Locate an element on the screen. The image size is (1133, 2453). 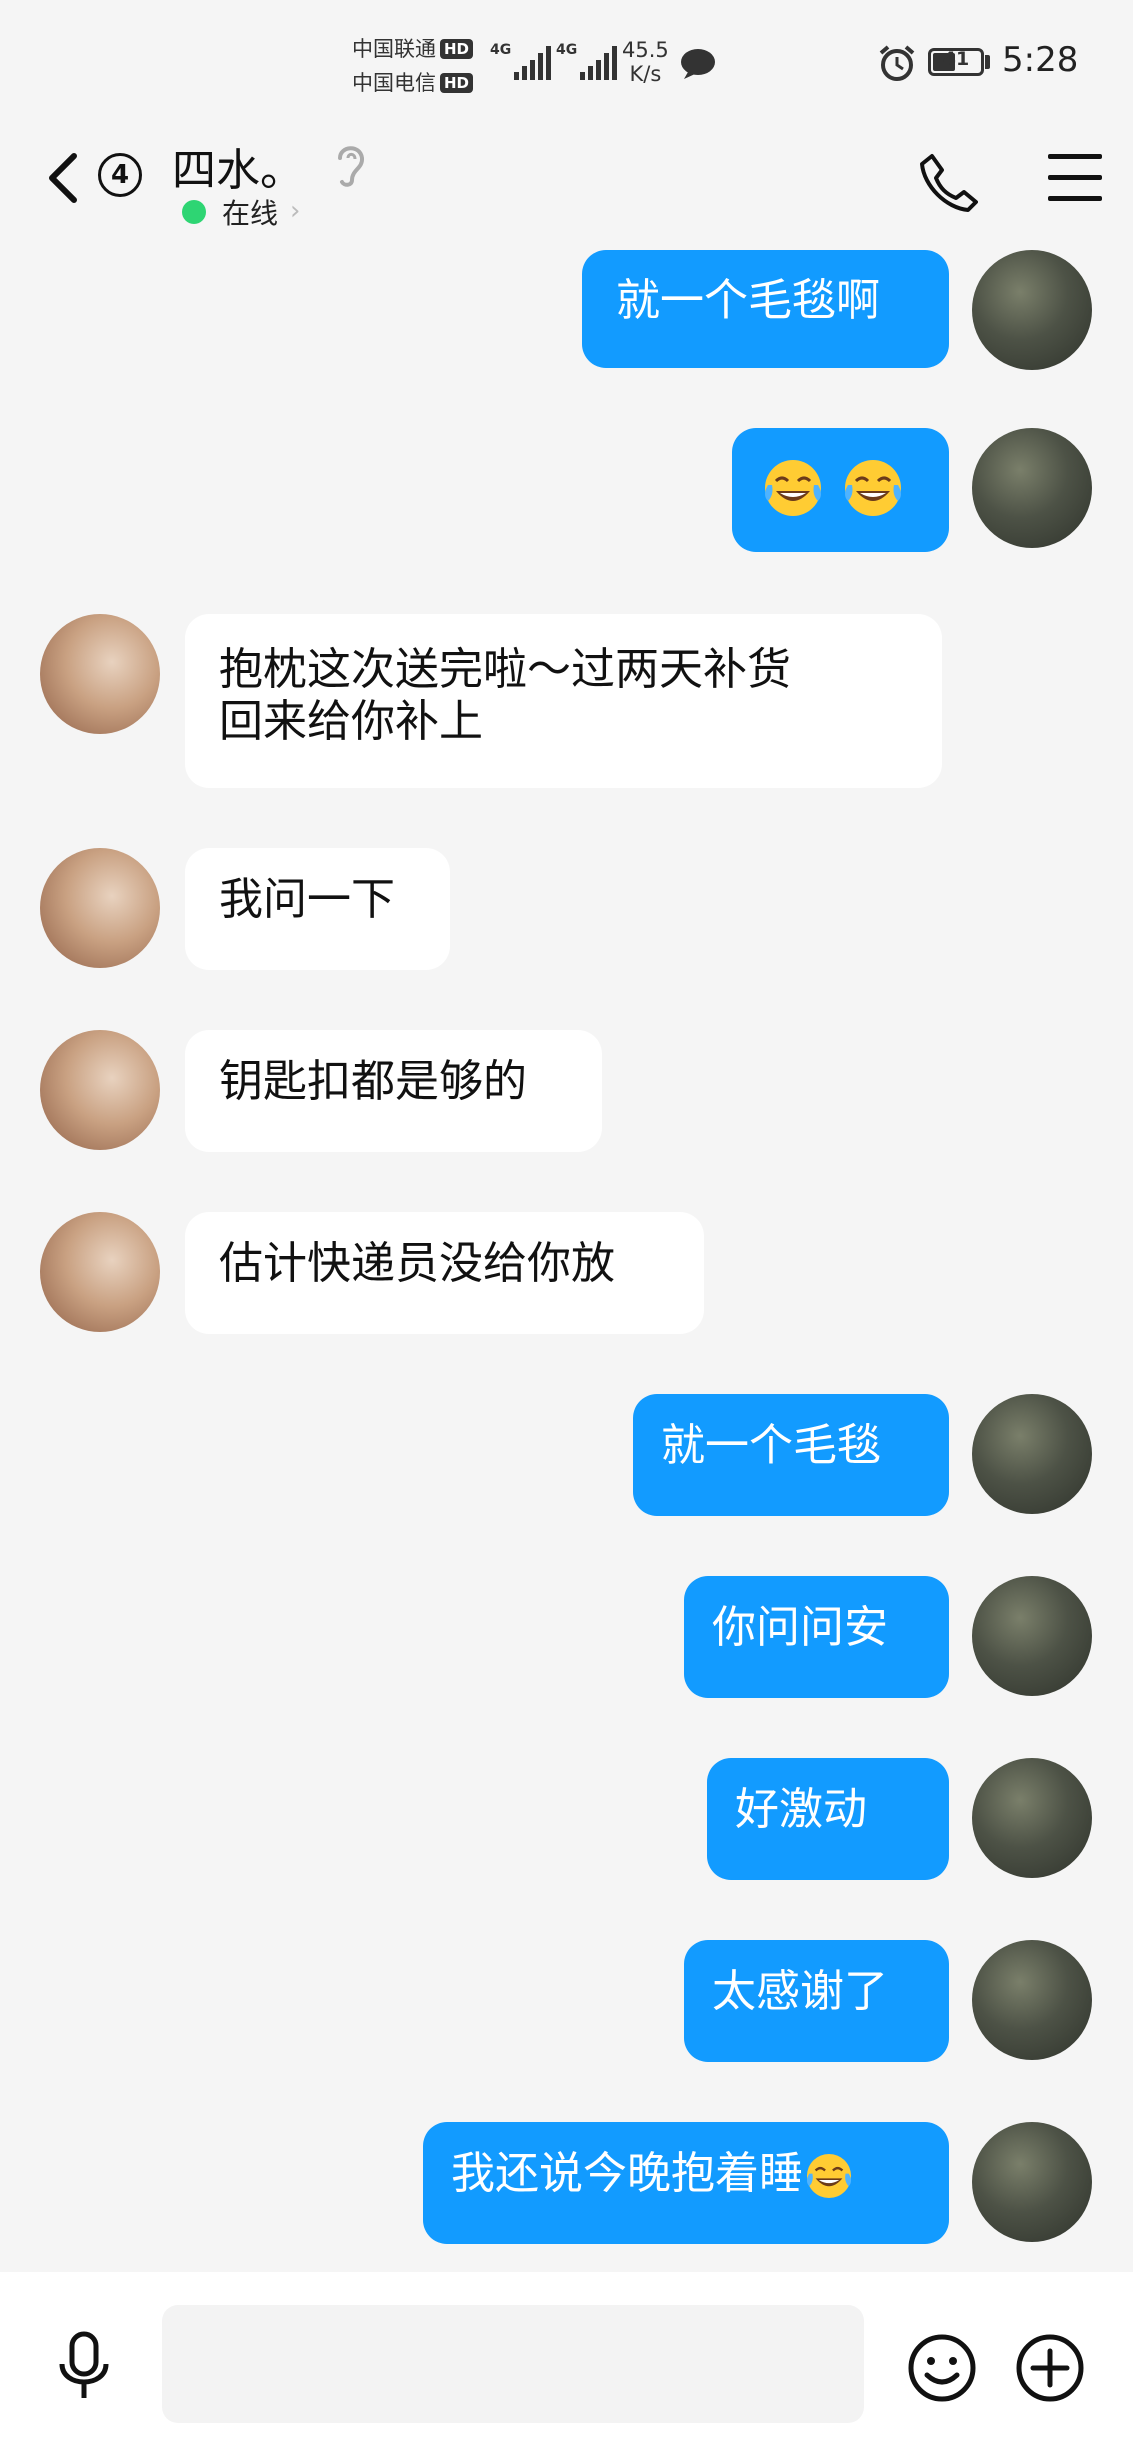
message-bubble-sent: 你问问安 is located at coordinates (816, 1637).